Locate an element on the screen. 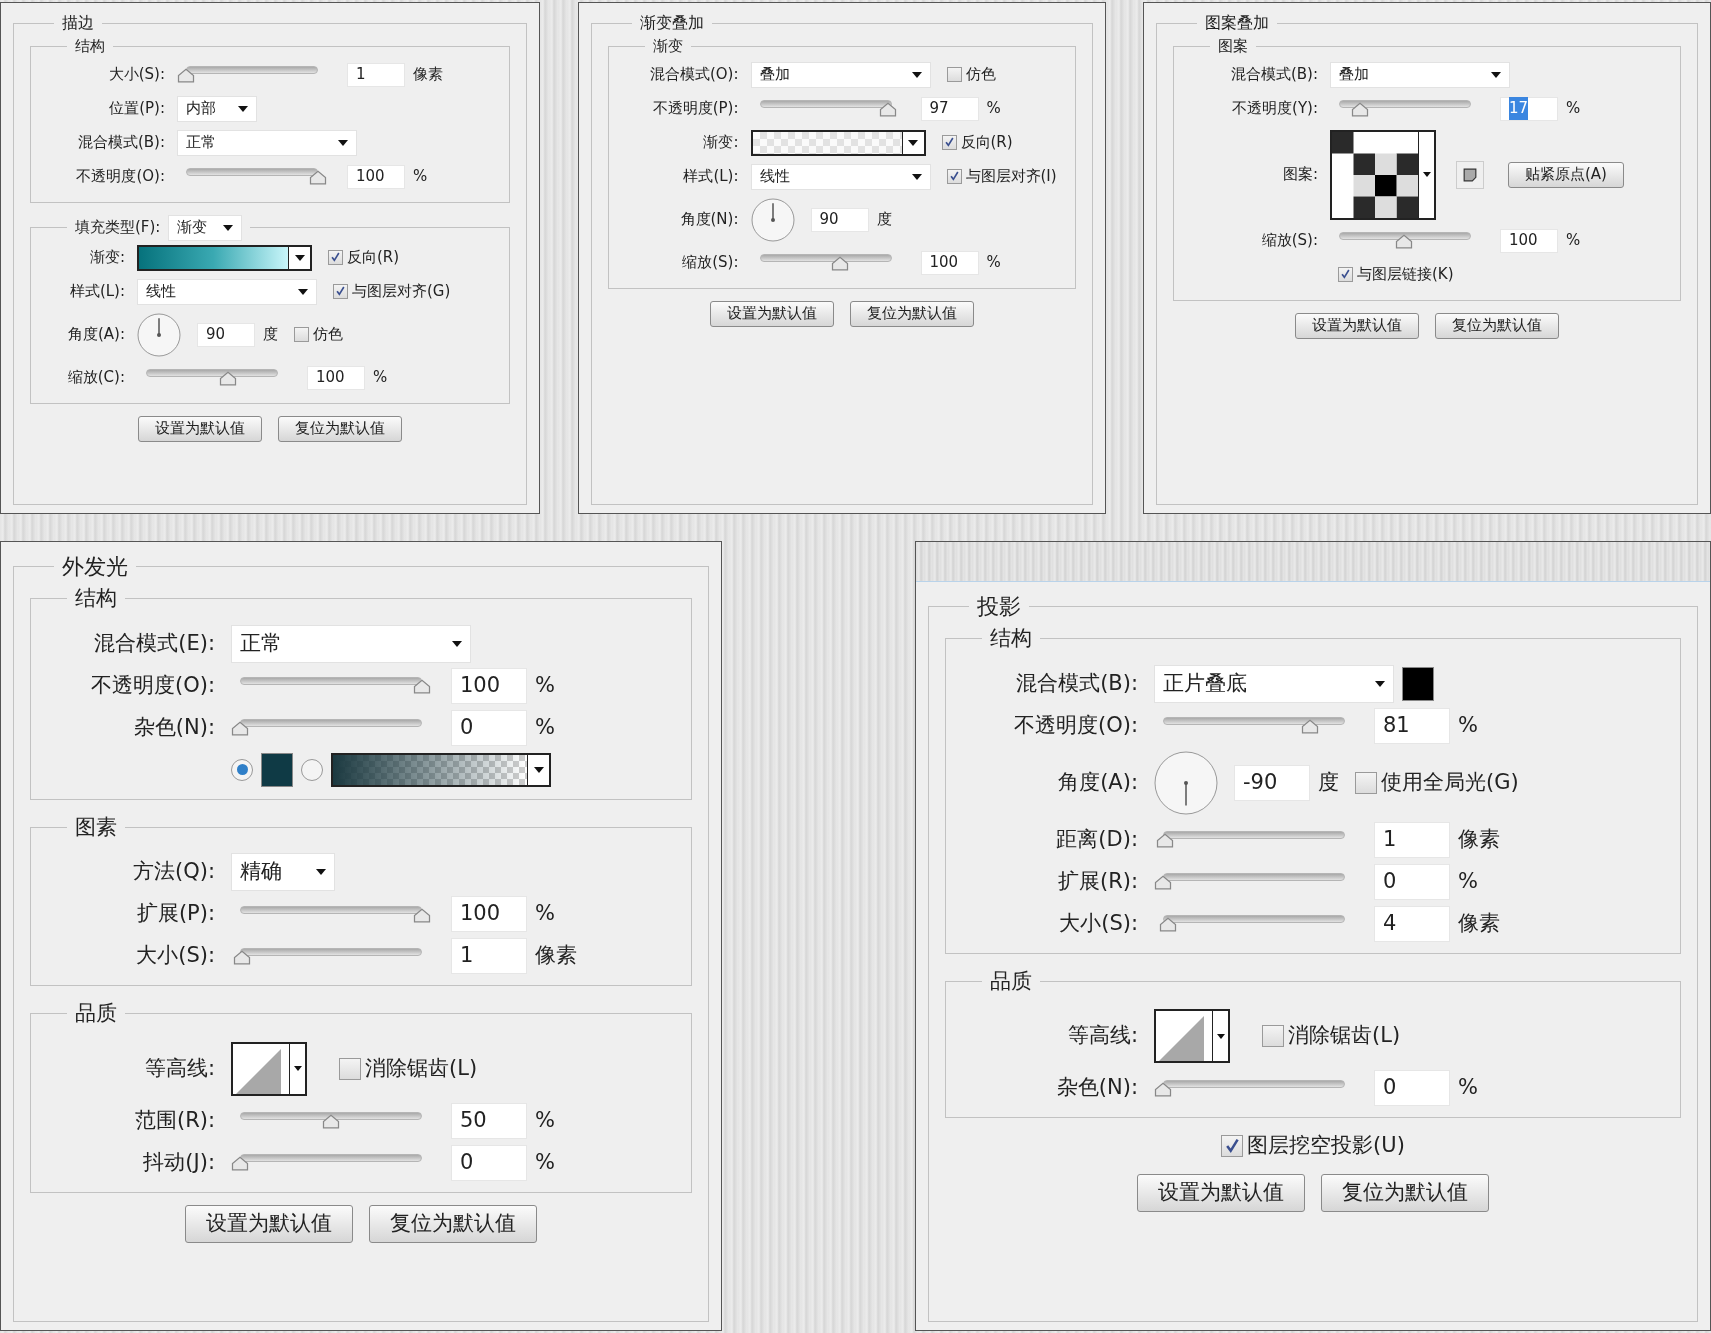  checkbox-option: 图层挖空投影(U) is located at coordinates (1313, 1146).